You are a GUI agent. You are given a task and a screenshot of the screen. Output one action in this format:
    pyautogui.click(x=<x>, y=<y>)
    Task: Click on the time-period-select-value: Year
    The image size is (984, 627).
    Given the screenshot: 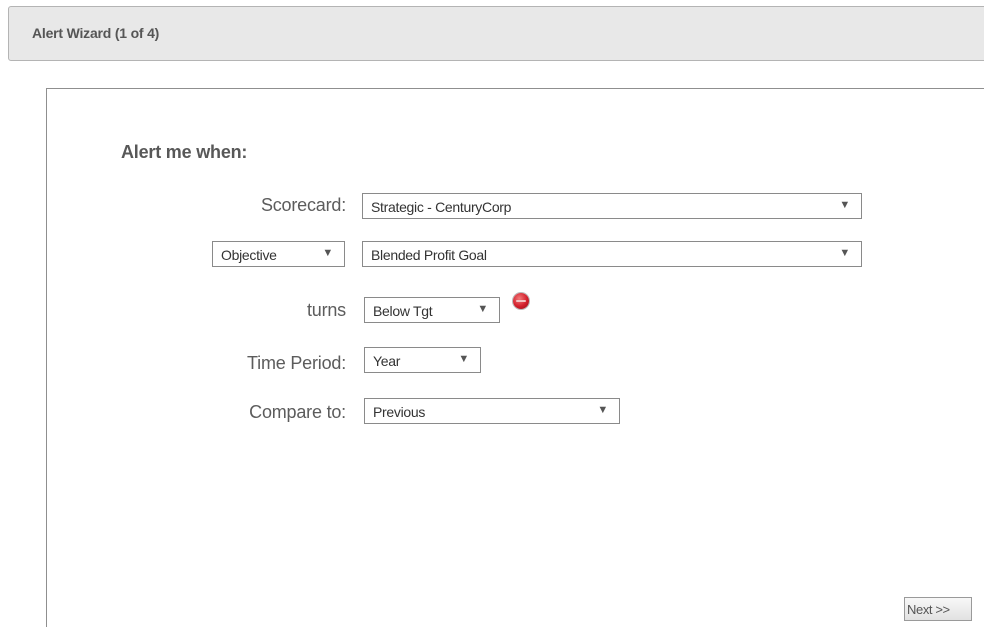 What is the action you would take?
    pyautogui.click(x=387, y=361)
    